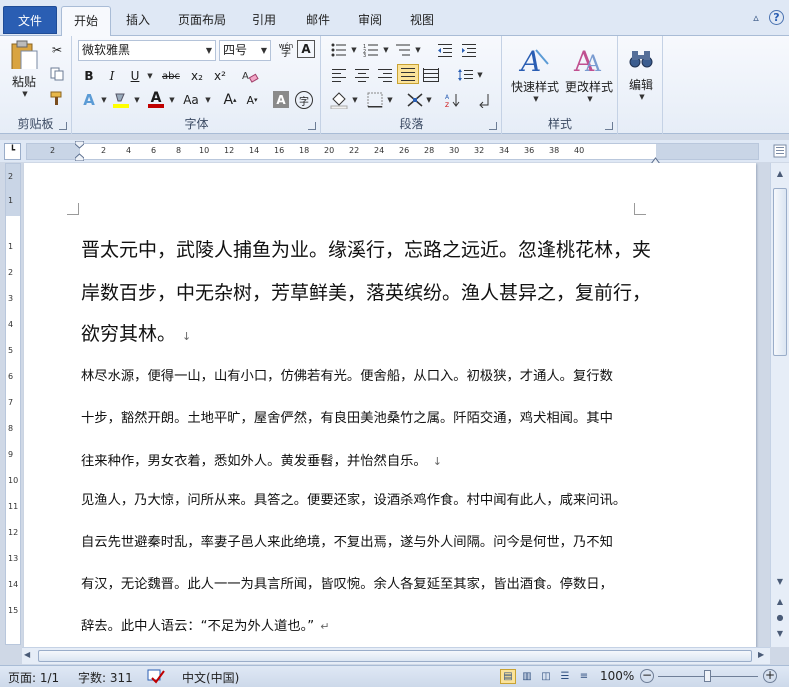  I want to click on help-icon: ?, so click(776, 17).